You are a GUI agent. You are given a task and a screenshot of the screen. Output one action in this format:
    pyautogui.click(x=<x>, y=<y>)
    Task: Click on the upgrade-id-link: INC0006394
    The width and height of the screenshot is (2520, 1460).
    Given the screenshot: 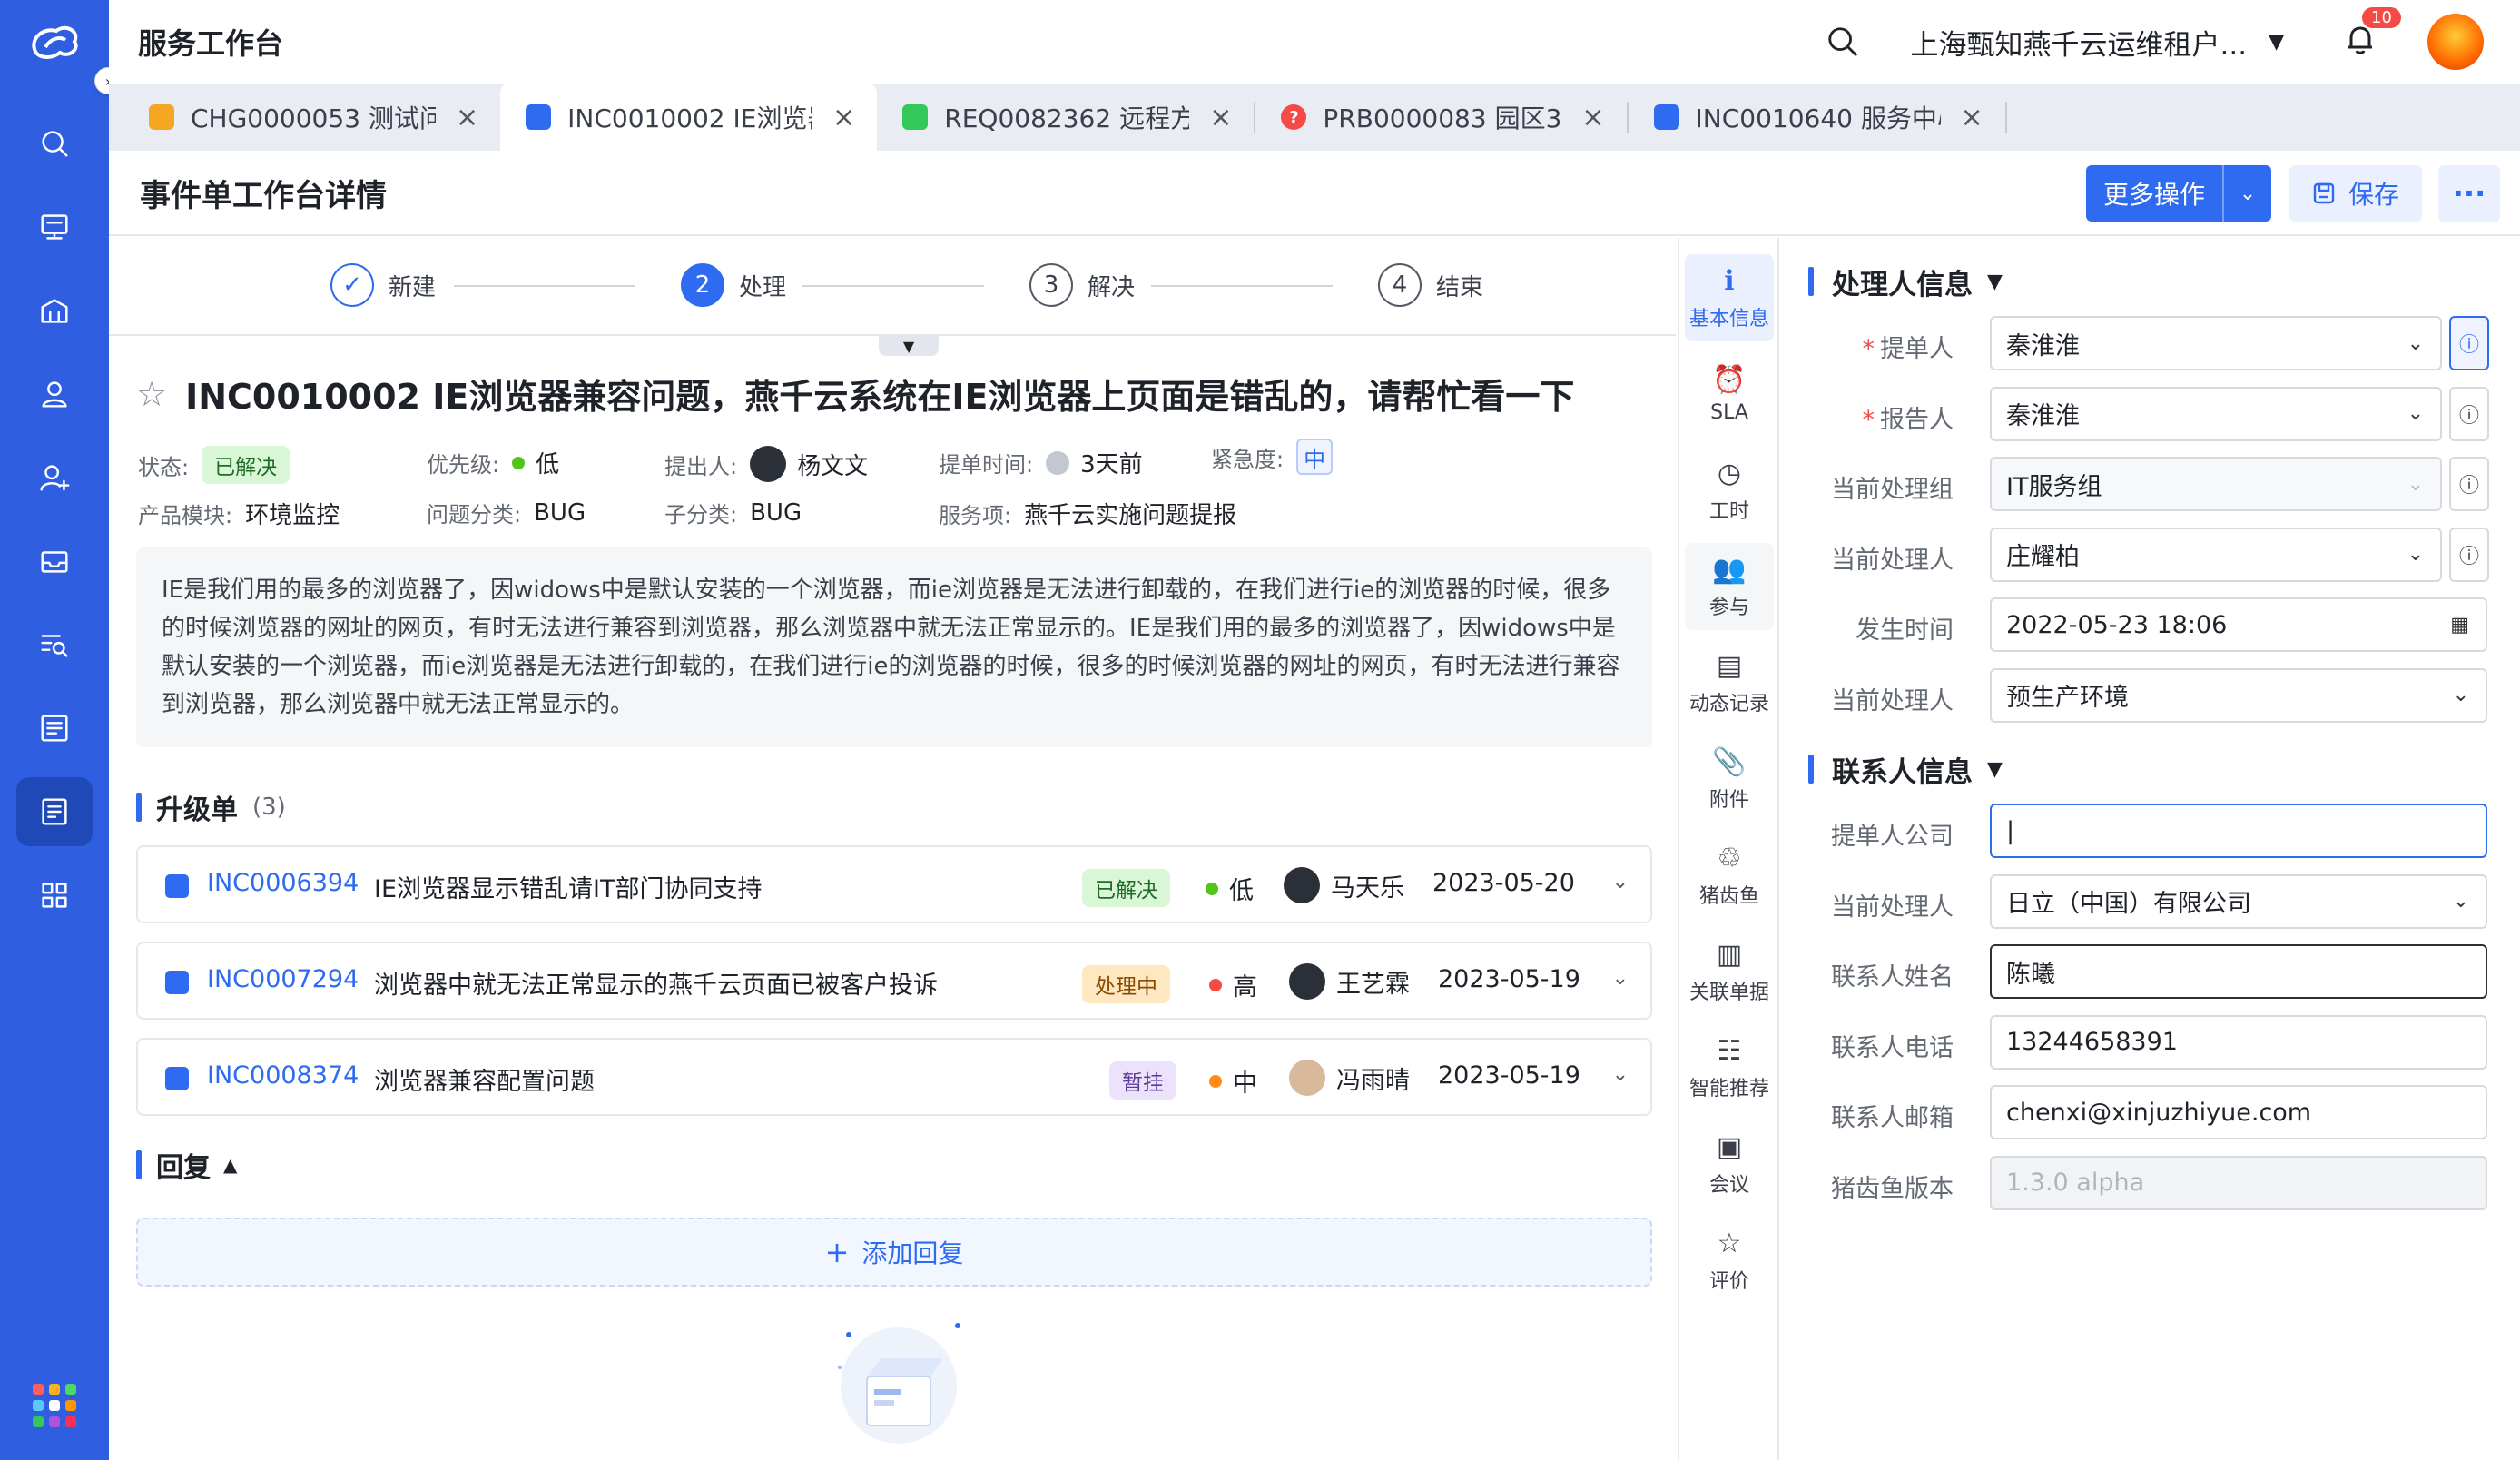 What is the action you would take?
    pyautogui.click(x=283, y=883)
    